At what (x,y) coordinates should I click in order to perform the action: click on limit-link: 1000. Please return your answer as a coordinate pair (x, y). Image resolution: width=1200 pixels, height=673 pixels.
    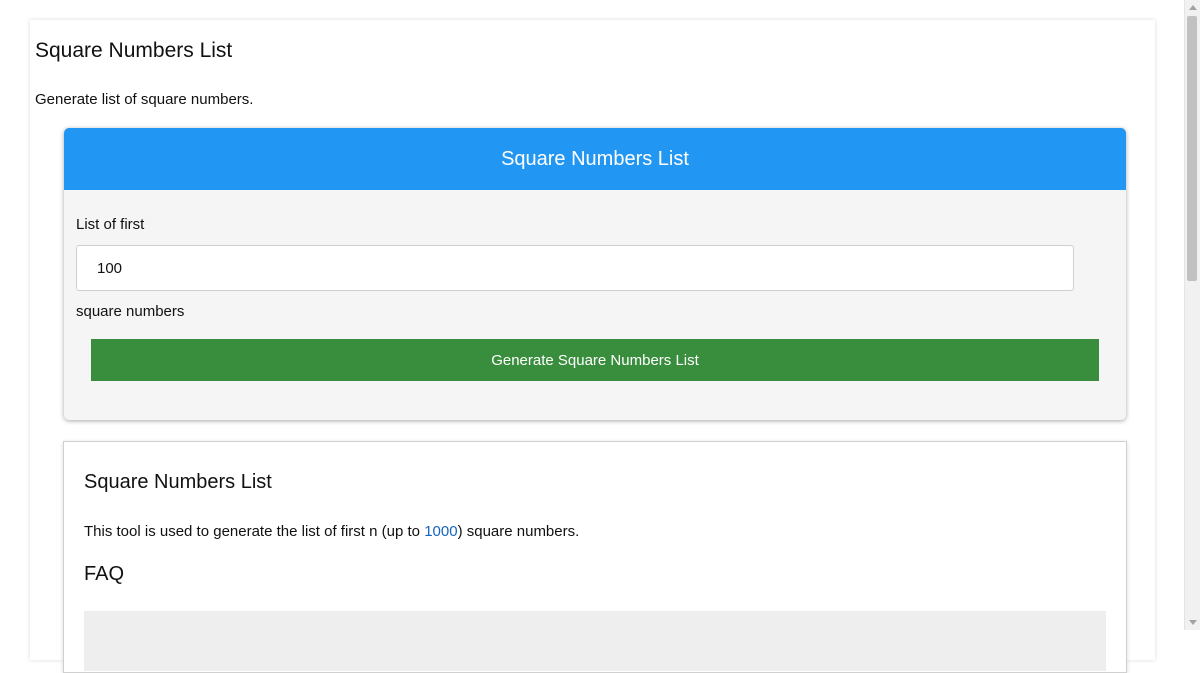
    Looking at the image, I should click on (440, 531).